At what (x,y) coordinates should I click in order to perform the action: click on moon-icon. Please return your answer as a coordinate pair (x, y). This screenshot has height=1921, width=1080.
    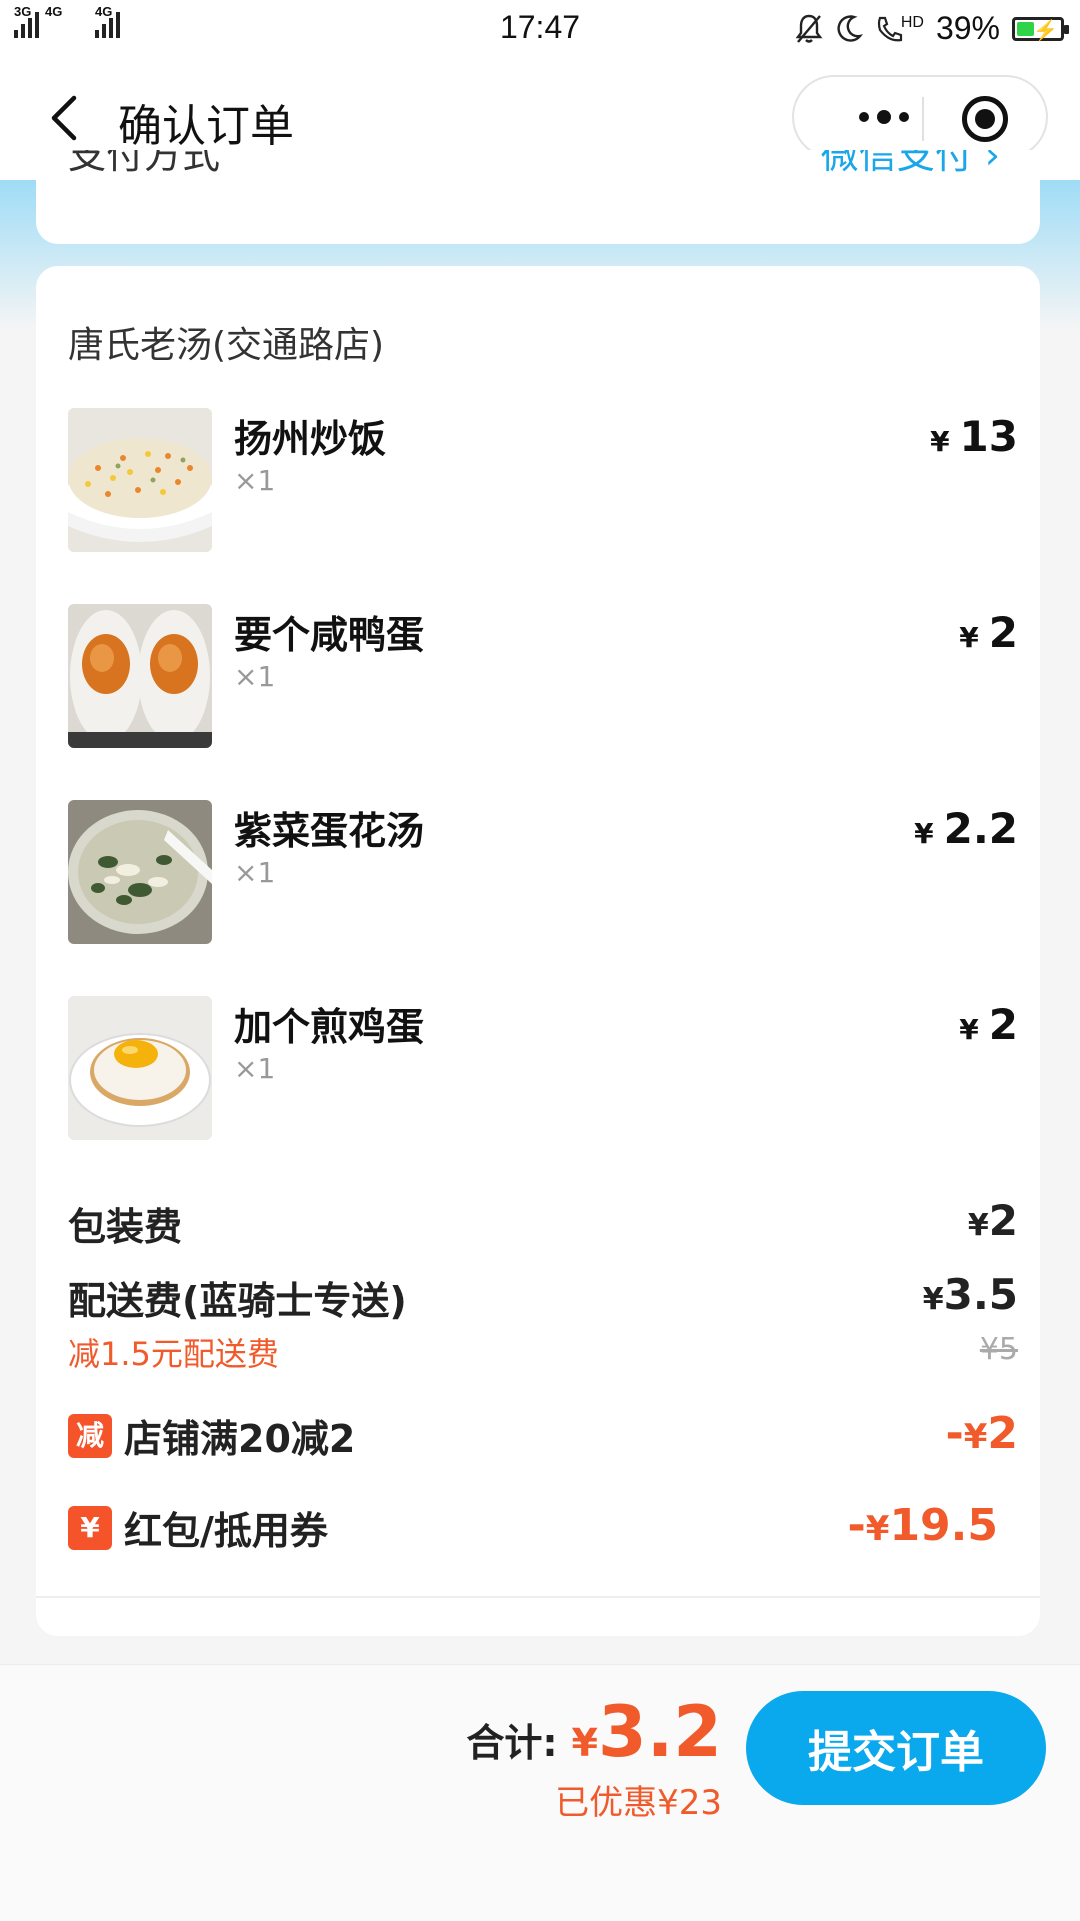
    Looking at the image, I should click on (850, 28).